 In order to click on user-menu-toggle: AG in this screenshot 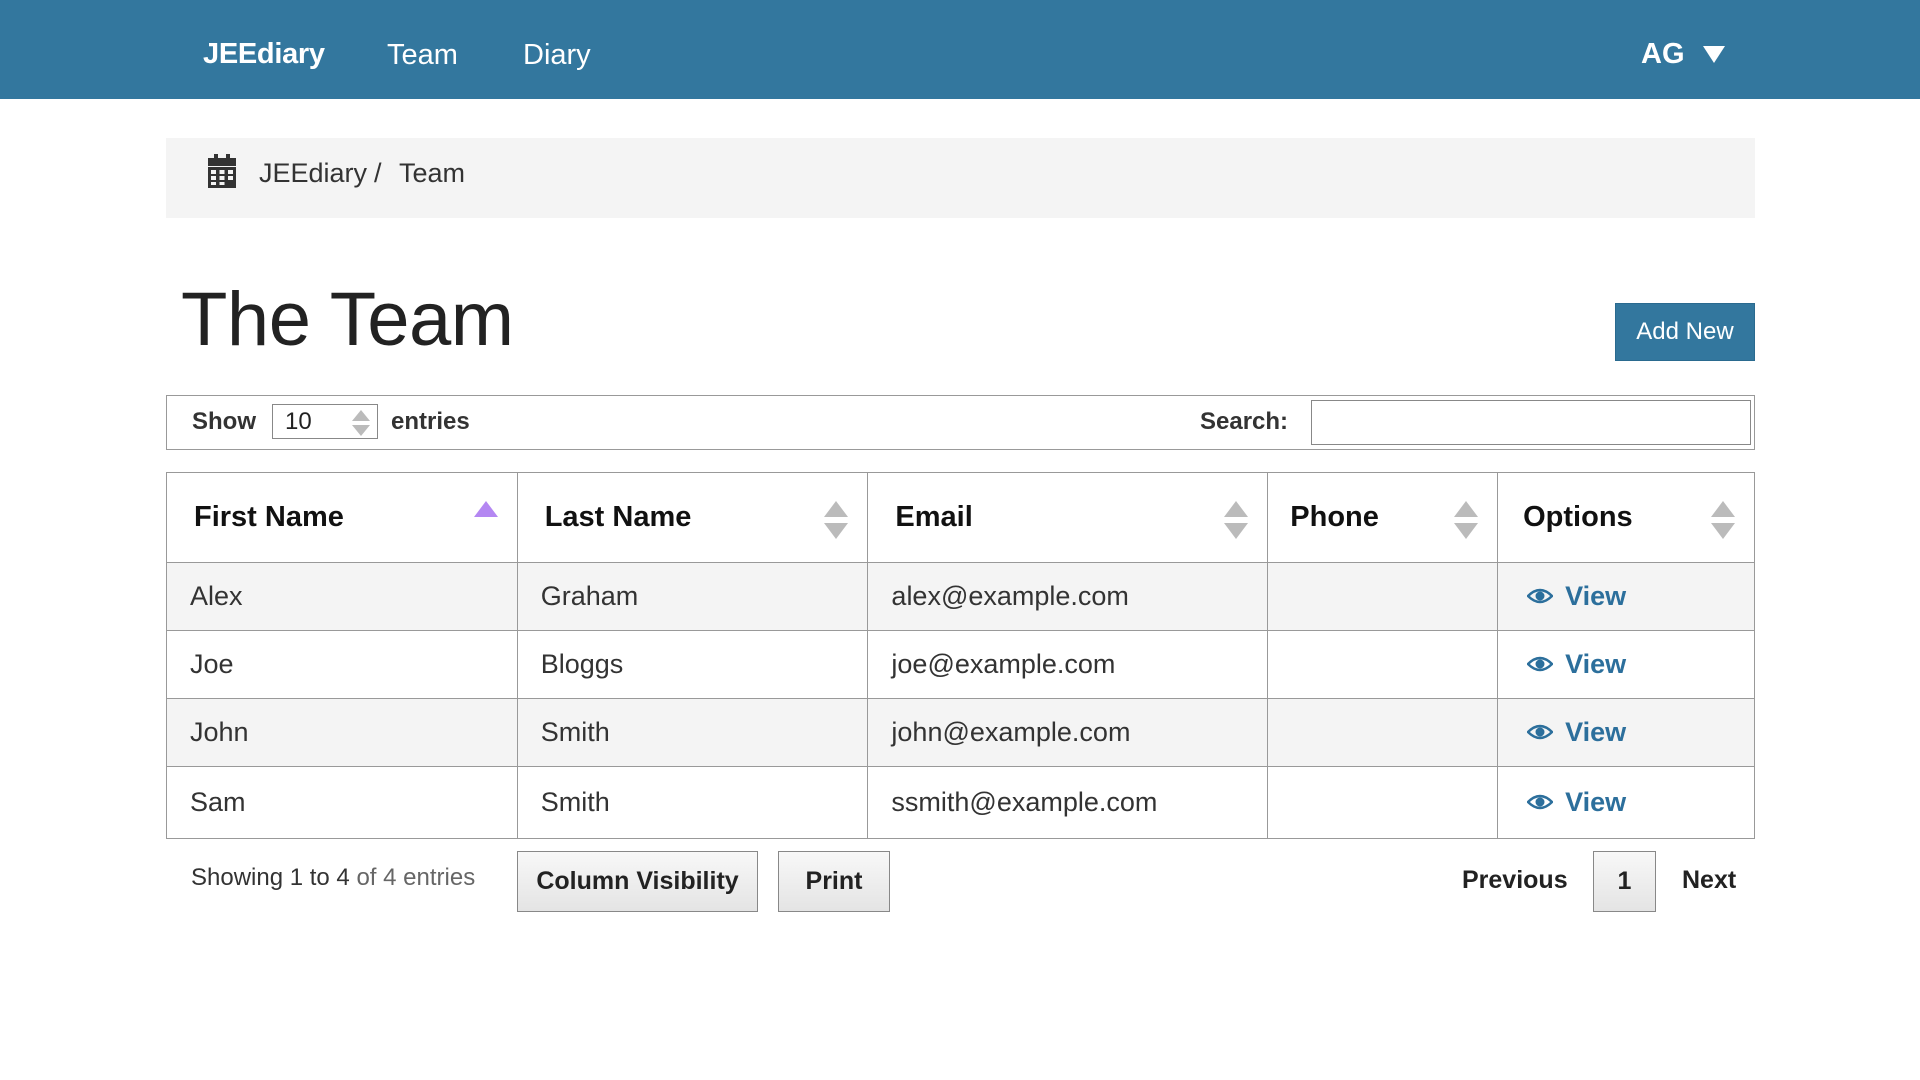, I will do `click(1683, 54)`.